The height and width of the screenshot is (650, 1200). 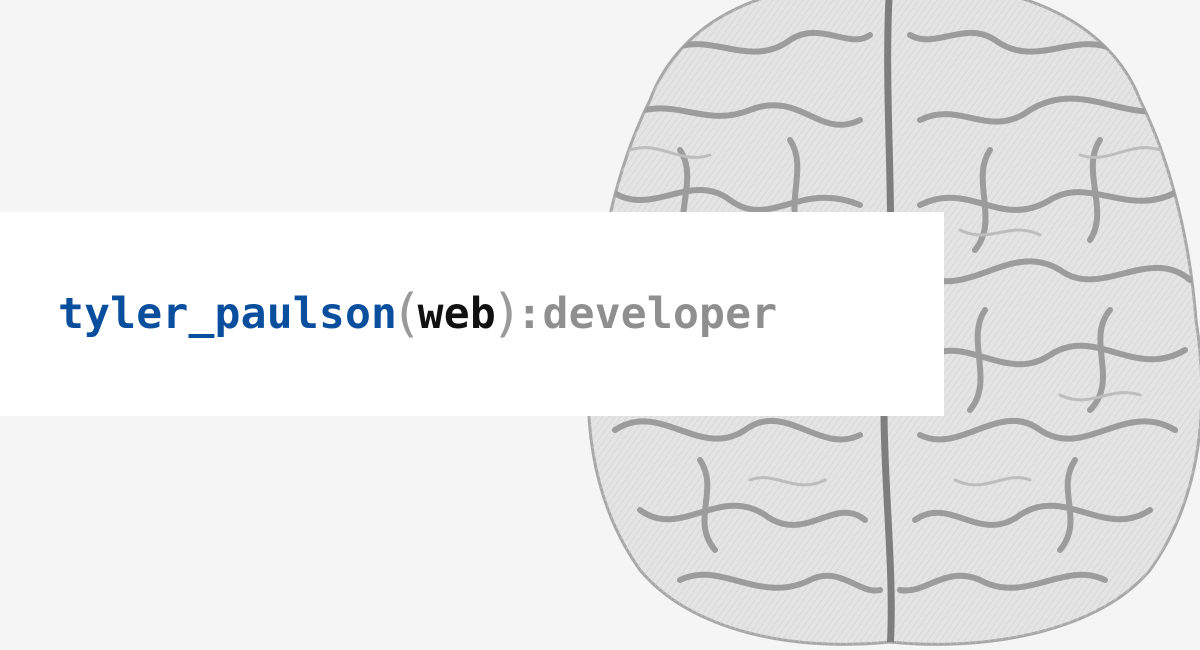 I want to click on page-title: tyler_paulson(web):developer, so click(x=417, y=314).